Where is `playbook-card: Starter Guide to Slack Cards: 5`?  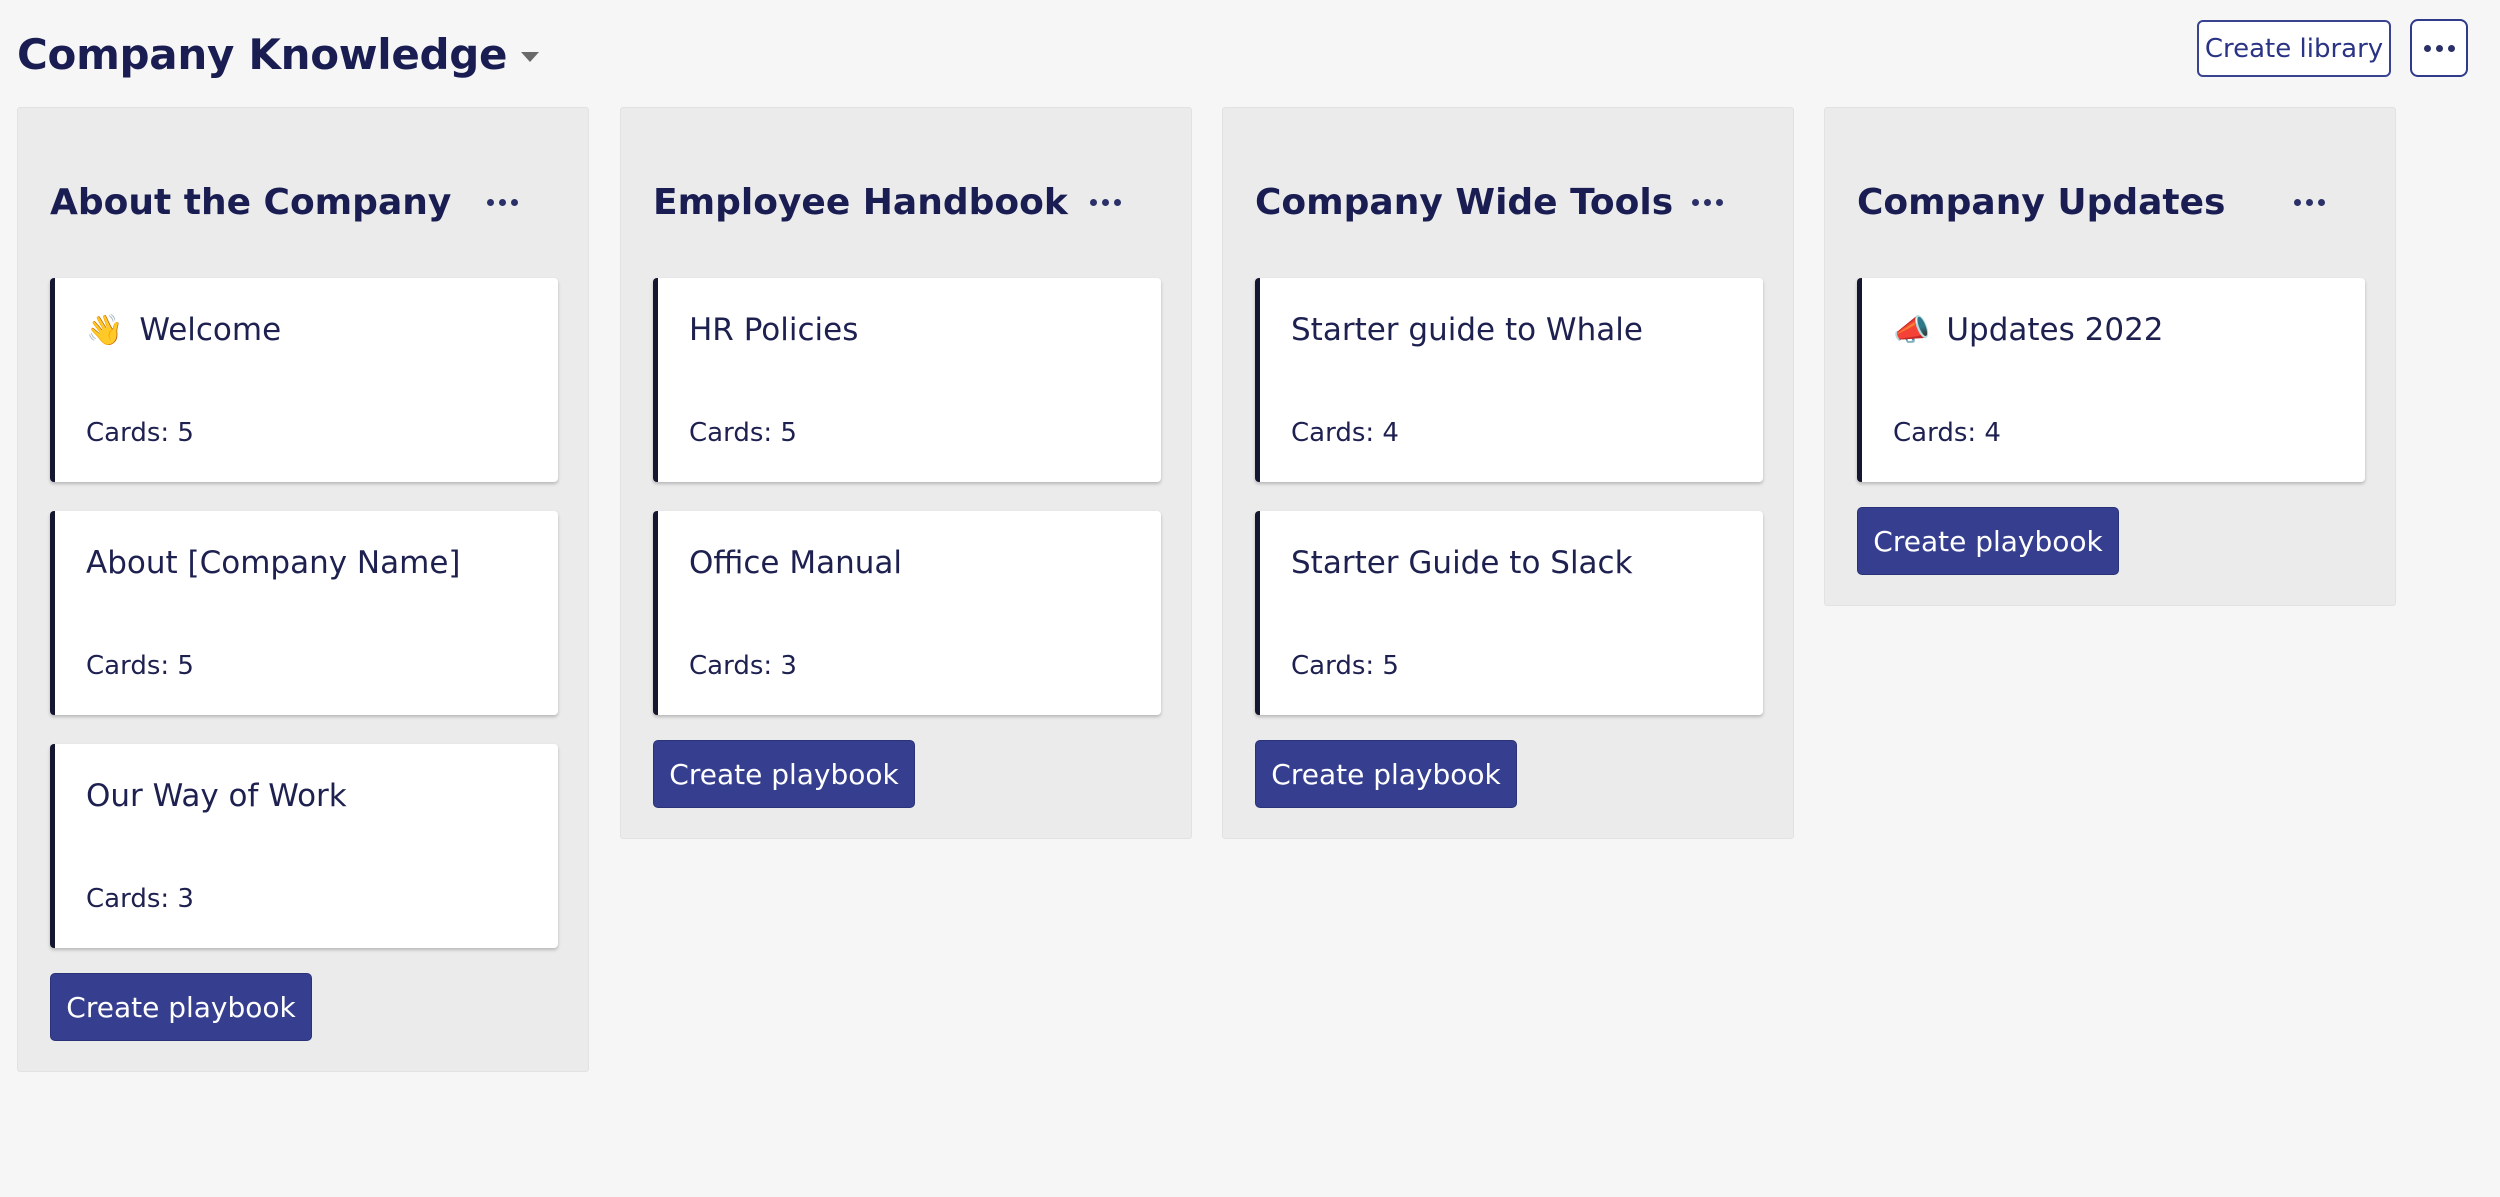
playbook-card: Starter Guide to Slack Cards: 5 is located at coordinates (1509, 613).